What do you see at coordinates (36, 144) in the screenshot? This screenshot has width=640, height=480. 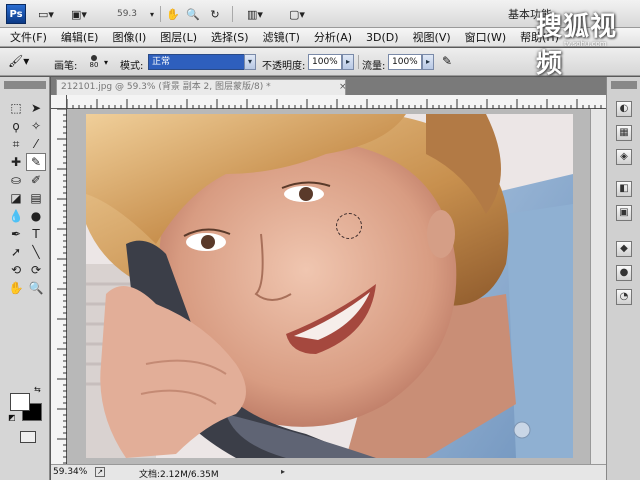 I see `eyedropper-icon: ⁄` at bounding box center [36, 144].